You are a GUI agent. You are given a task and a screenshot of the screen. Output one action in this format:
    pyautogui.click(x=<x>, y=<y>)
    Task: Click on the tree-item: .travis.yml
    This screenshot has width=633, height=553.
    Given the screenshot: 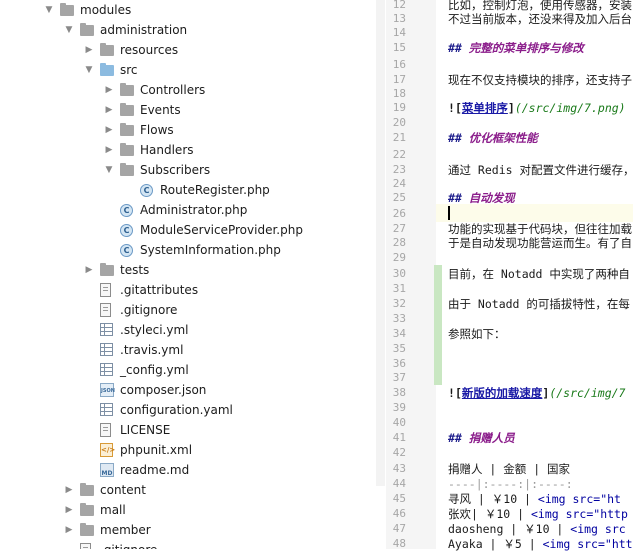 What is the action you would take?
    pyautogui.click(x=188, y=350)
    